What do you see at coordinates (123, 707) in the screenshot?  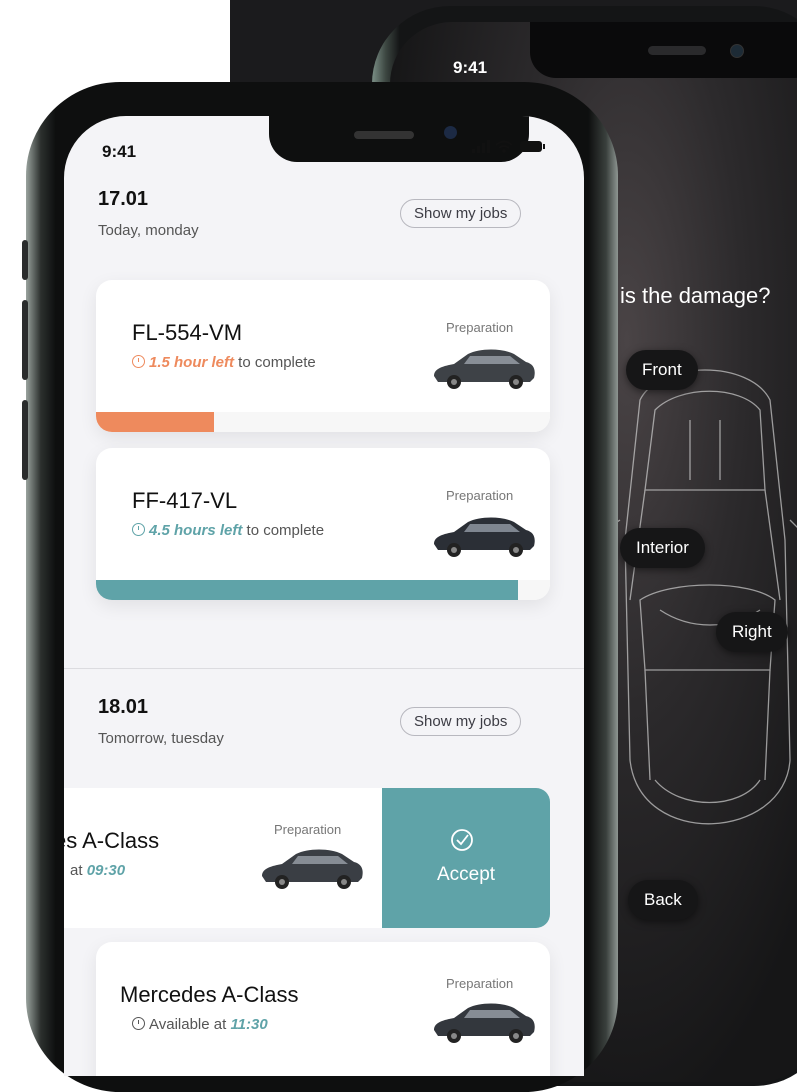 I see `section-date: 18.01` at bounding box center [123, 707].